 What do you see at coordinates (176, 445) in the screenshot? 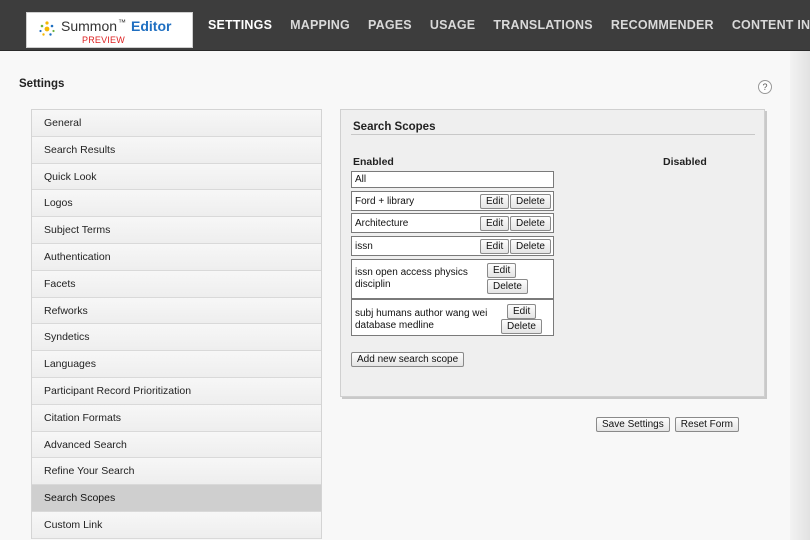
I see `sidebar-item-advanced-search: Advanced Search` at bounding box center [176, 445].